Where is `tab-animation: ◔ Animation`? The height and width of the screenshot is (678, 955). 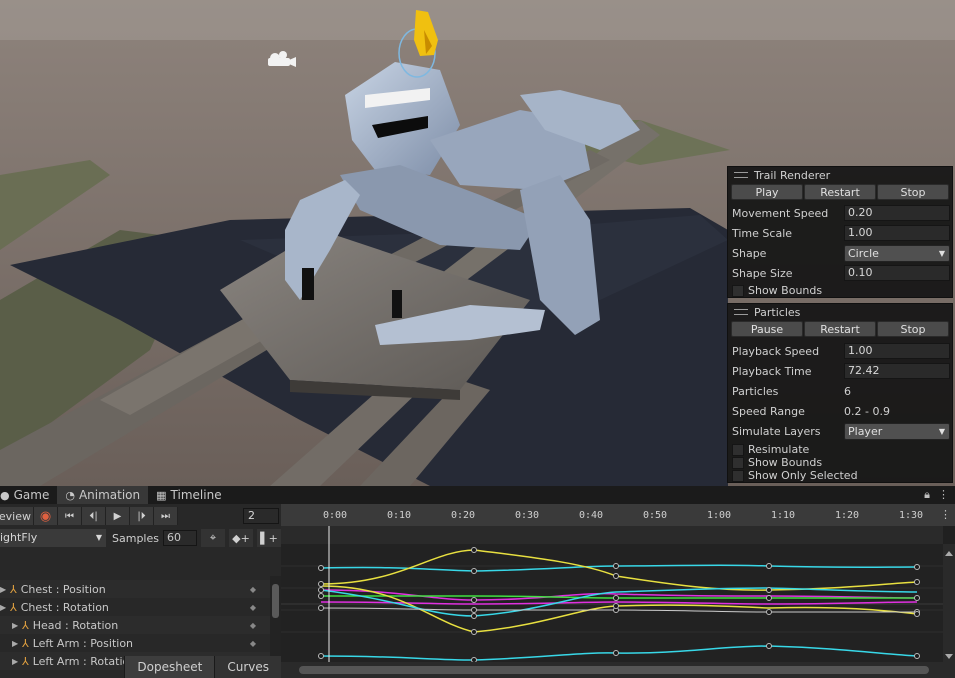
tab-animation: ◔ Animation is located at coordinates (103, 495).